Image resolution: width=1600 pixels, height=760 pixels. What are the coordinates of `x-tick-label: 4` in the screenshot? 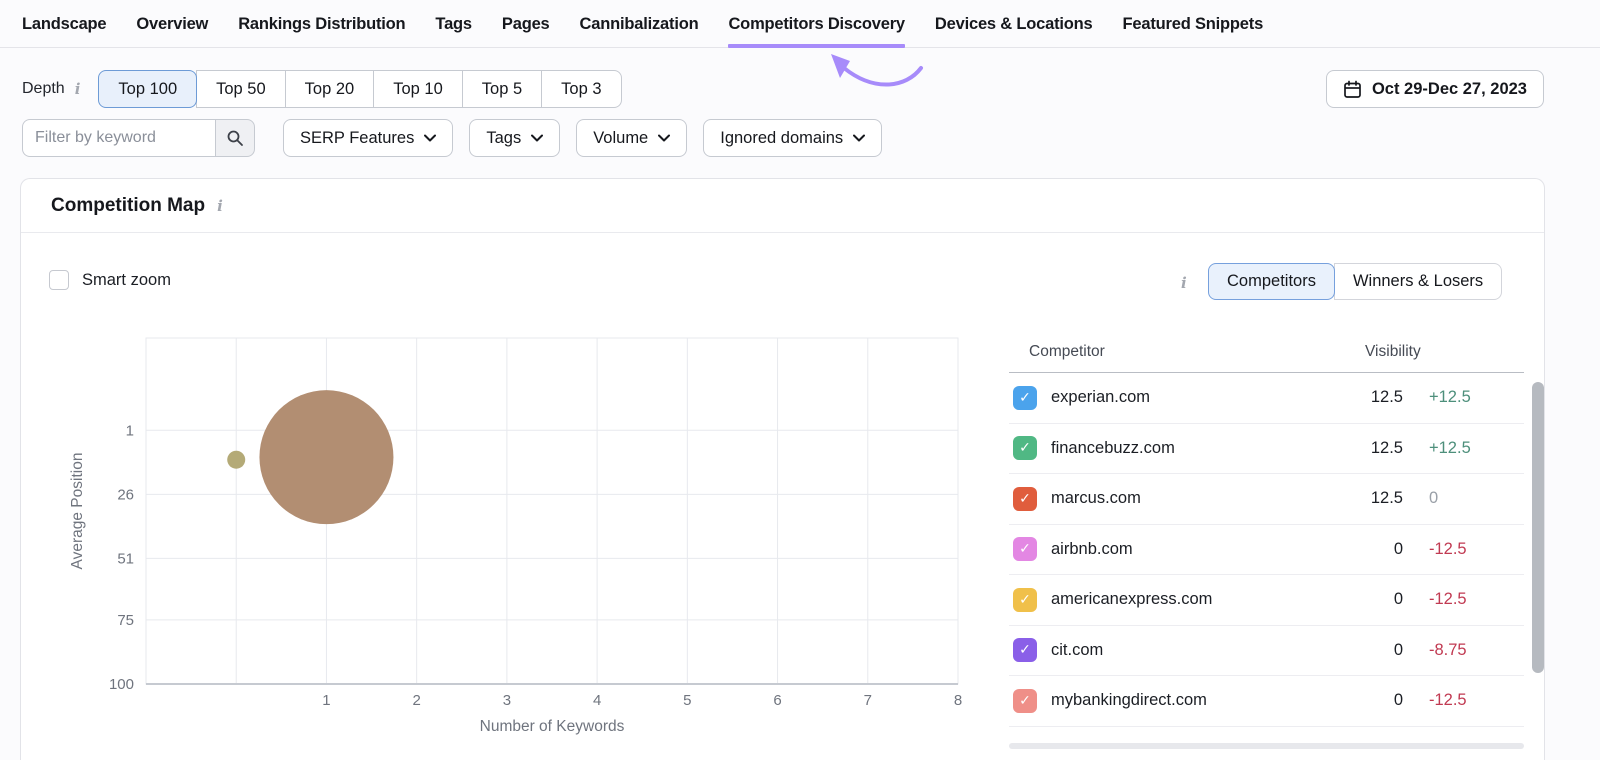 It's located at (597, 700).